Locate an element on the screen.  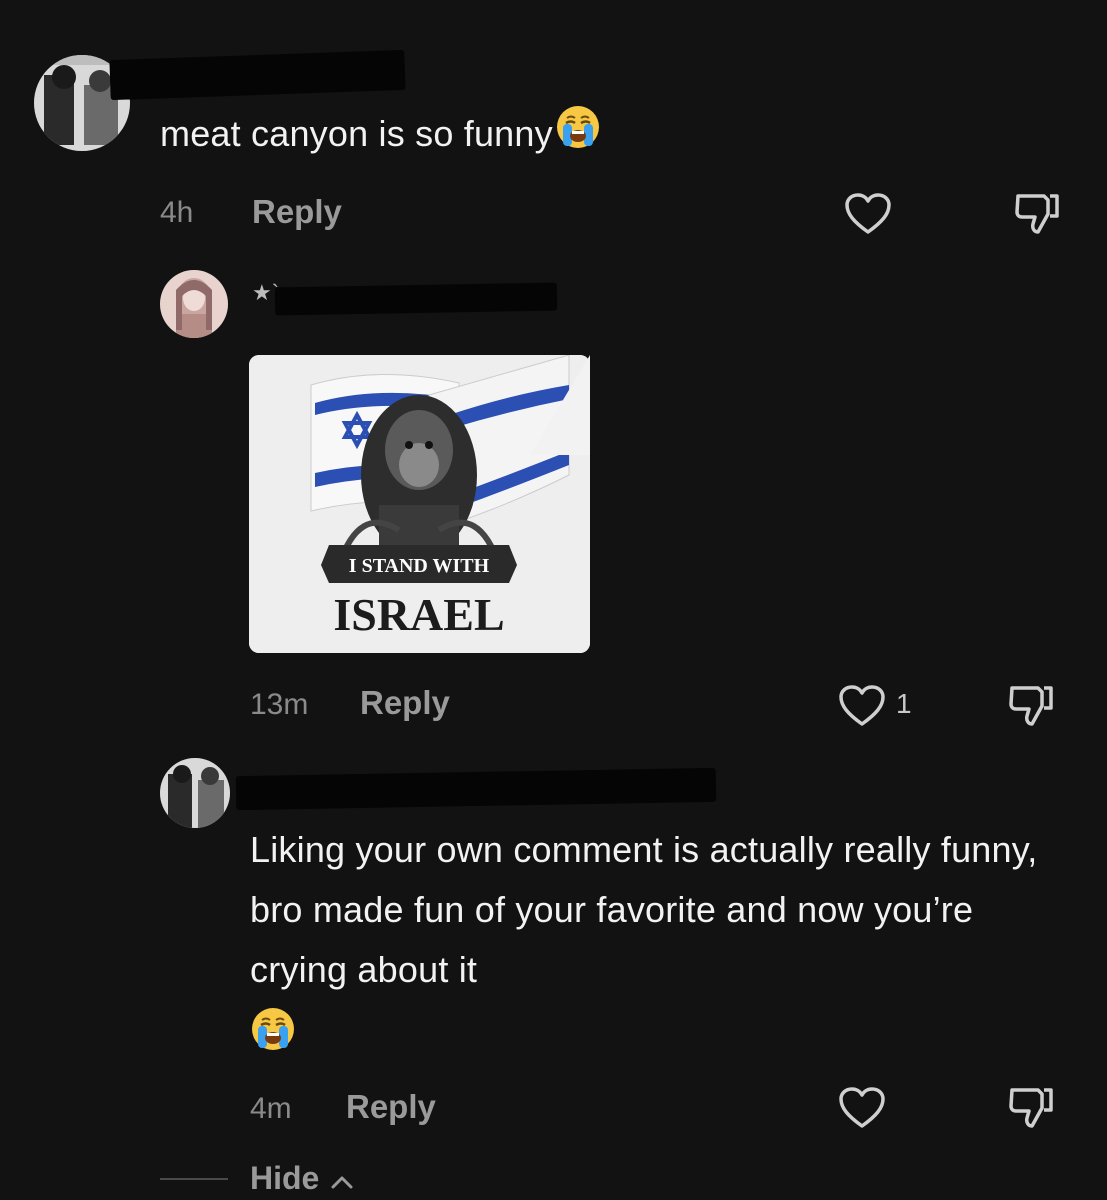
hide-label: Hide is located at coordinates (285, 1178).